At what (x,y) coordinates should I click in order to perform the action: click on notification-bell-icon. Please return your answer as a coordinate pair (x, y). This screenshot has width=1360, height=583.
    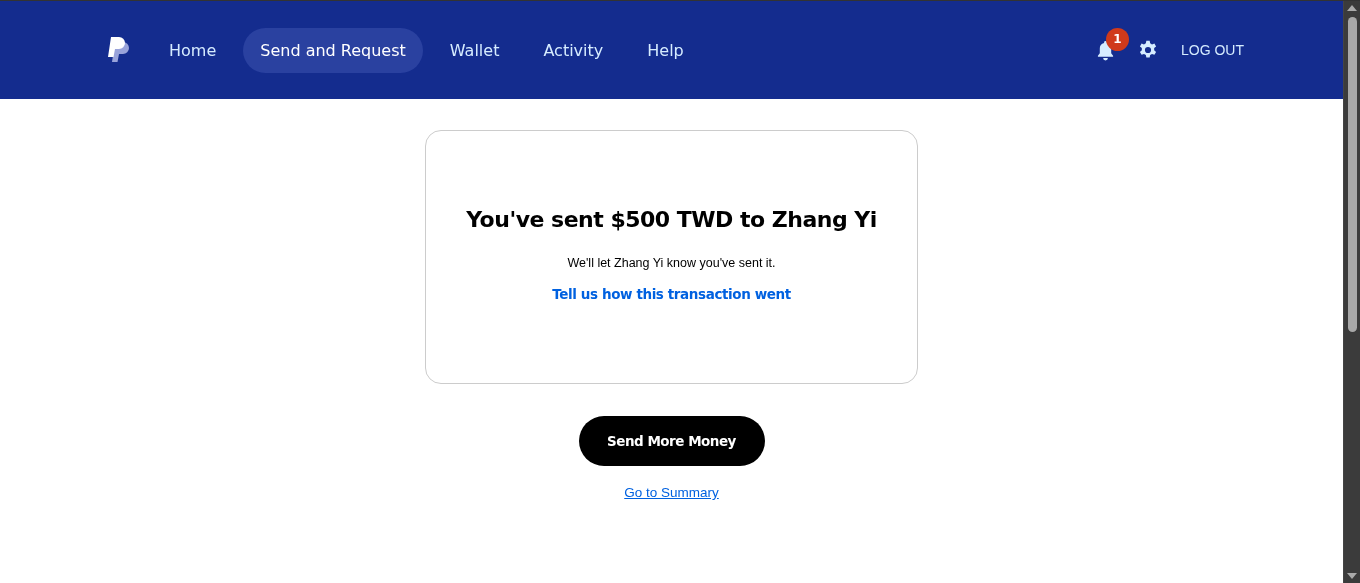
    Looking at the image, I should click on (1105, 50).